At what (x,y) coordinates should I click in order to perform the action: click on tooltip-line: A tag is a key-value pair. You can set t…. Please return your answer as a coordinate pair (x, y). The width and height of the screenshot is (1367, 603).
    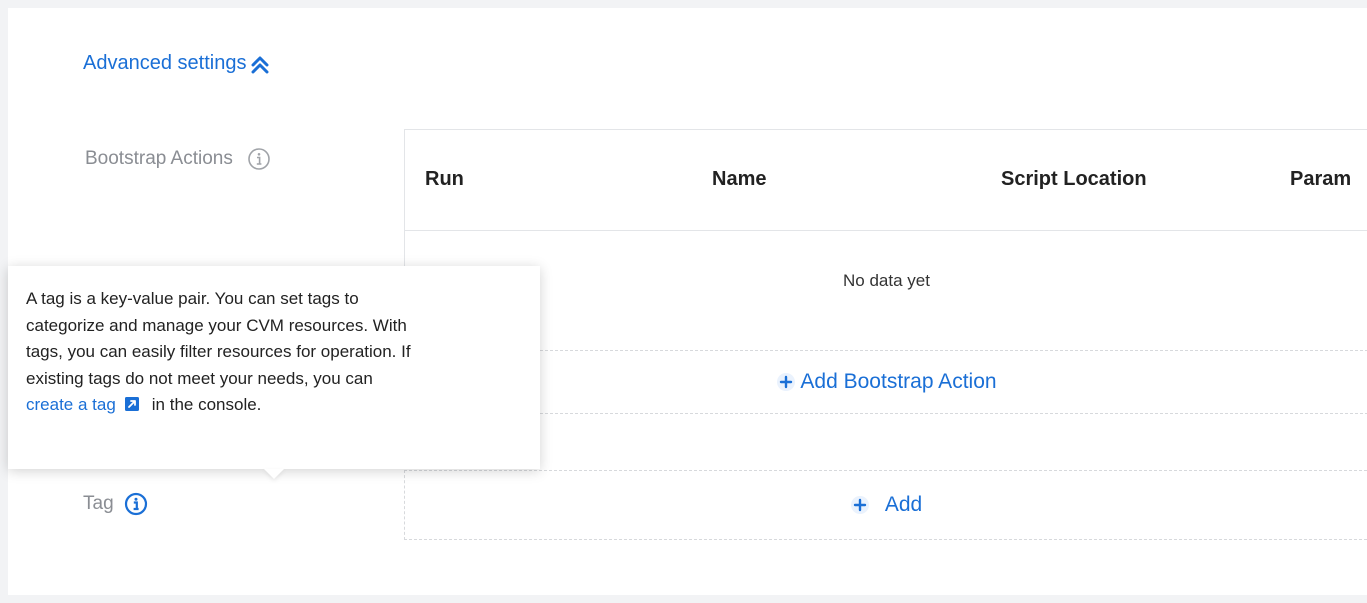
    Looking at the image, I should click on (192, 298).